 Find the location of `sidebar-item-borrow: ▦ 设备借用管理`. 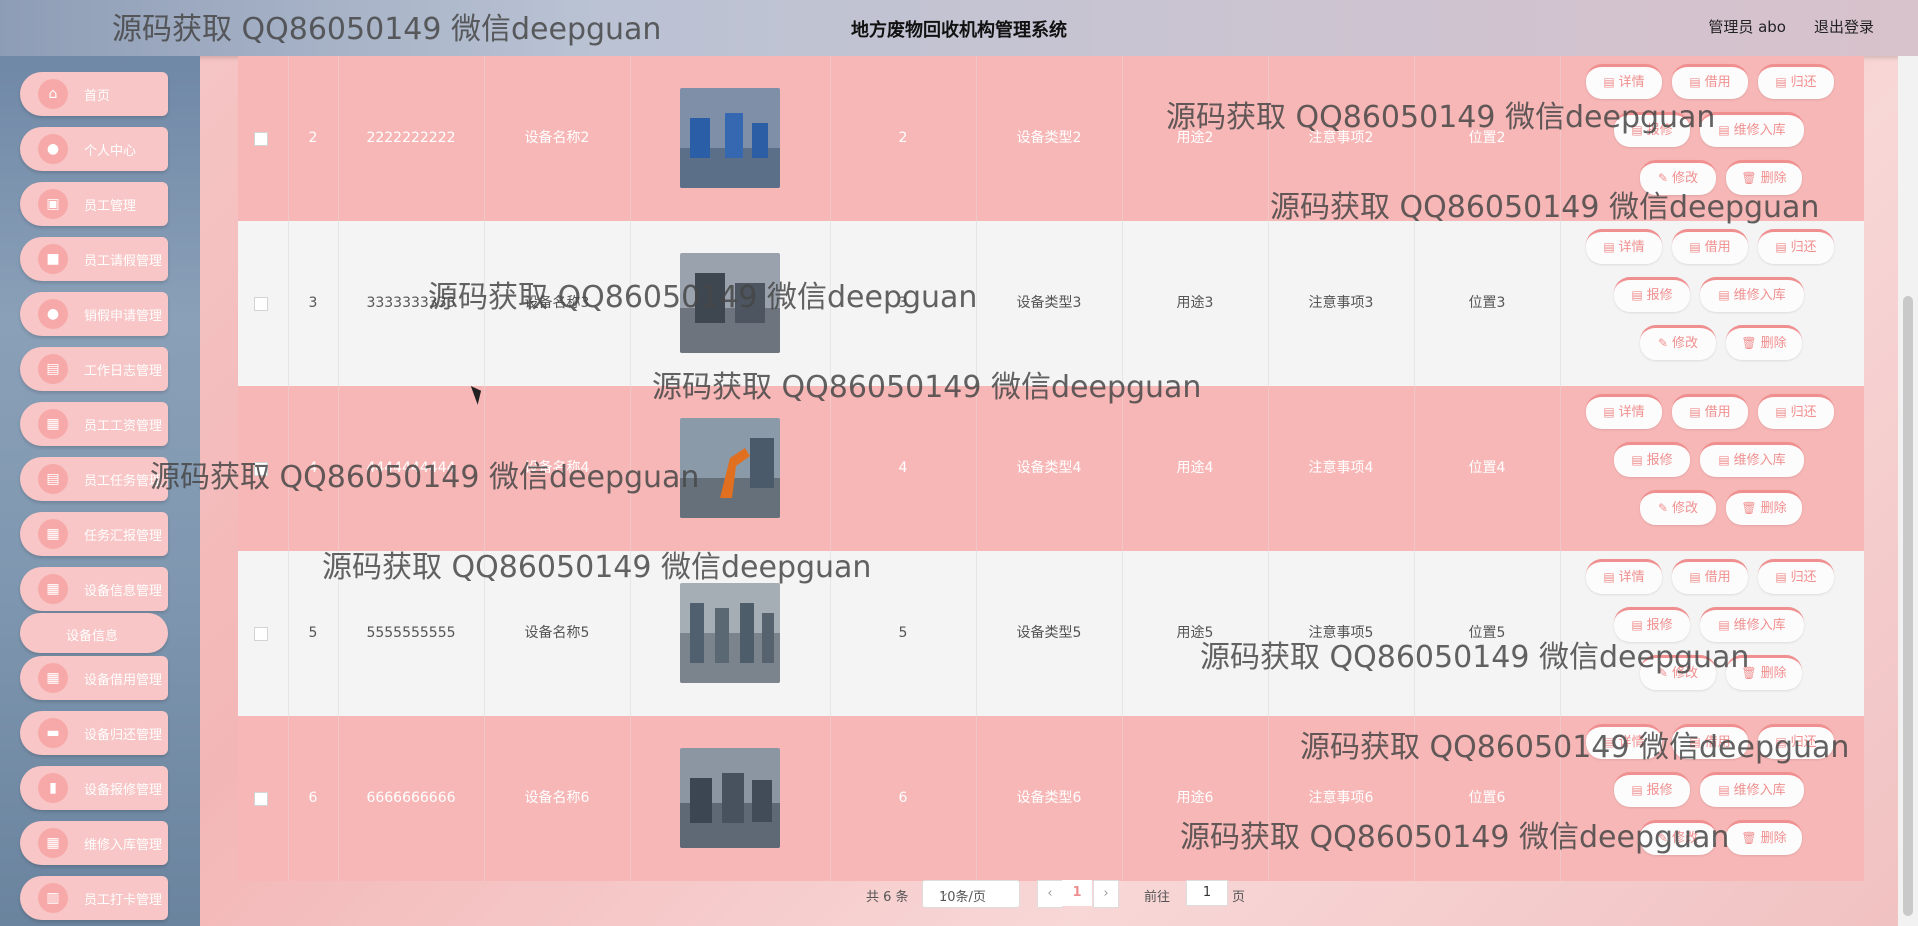

sidebar-item-borrow: ▦ 设备借用管理 is located at coordinates (94, 678).